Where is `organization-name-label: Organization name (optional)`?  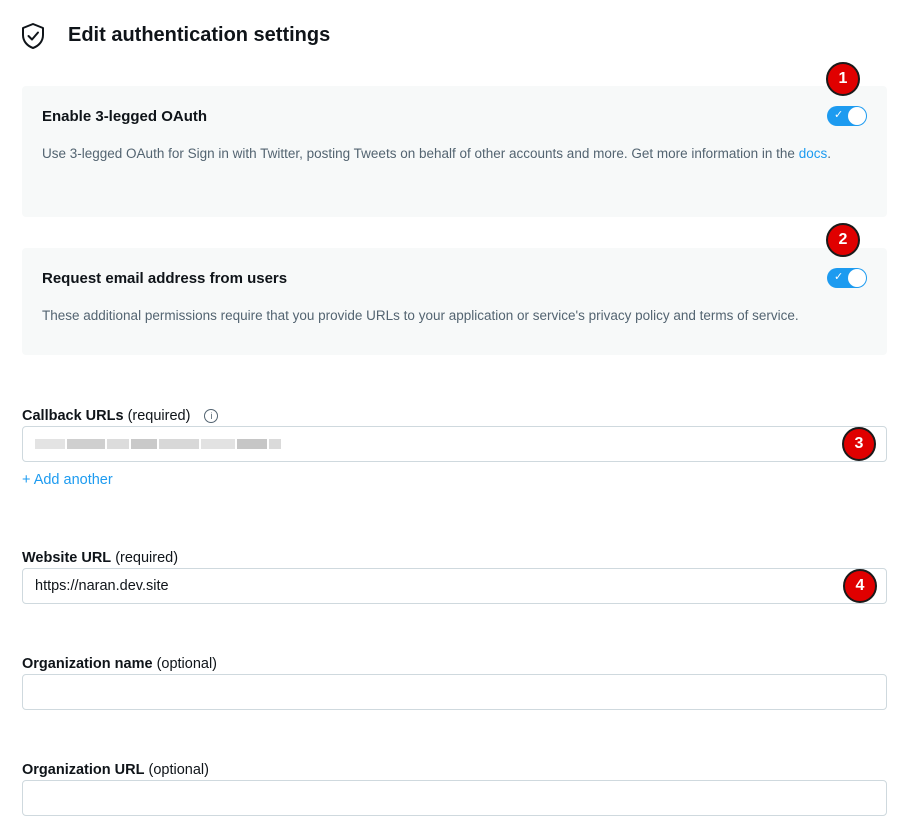
organization-name-label: Organization name (optional) is located at coordinates (119, 664).